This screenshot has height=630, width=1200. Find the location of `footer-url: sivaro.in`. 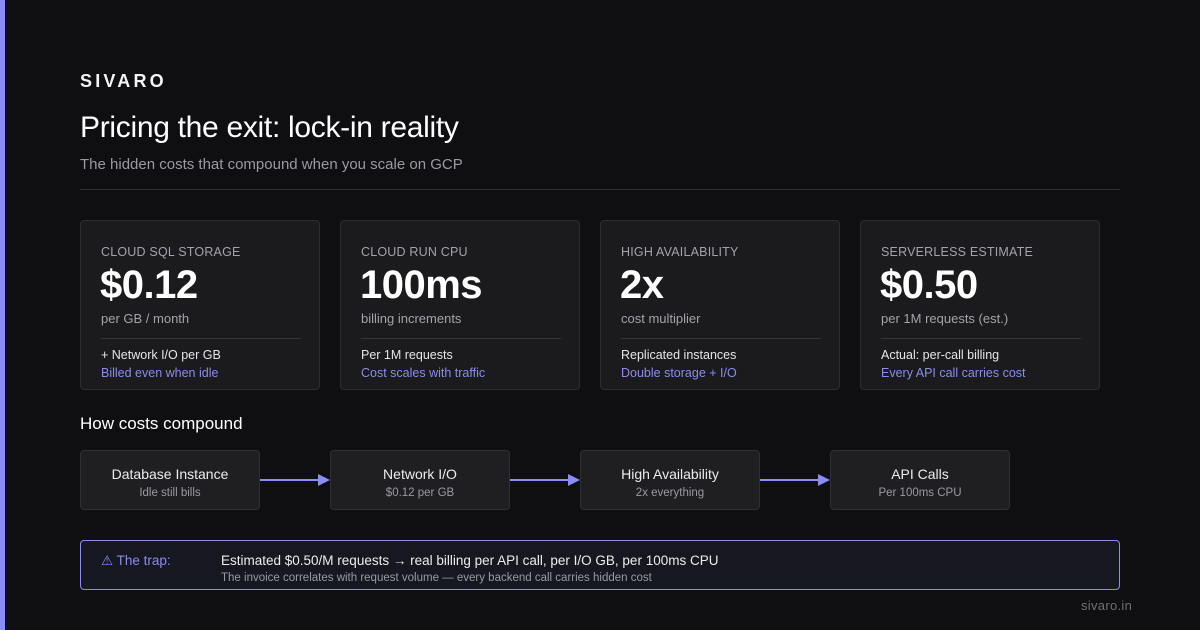

footer-url: sivaro.in is located at coordinates (1107, 605).